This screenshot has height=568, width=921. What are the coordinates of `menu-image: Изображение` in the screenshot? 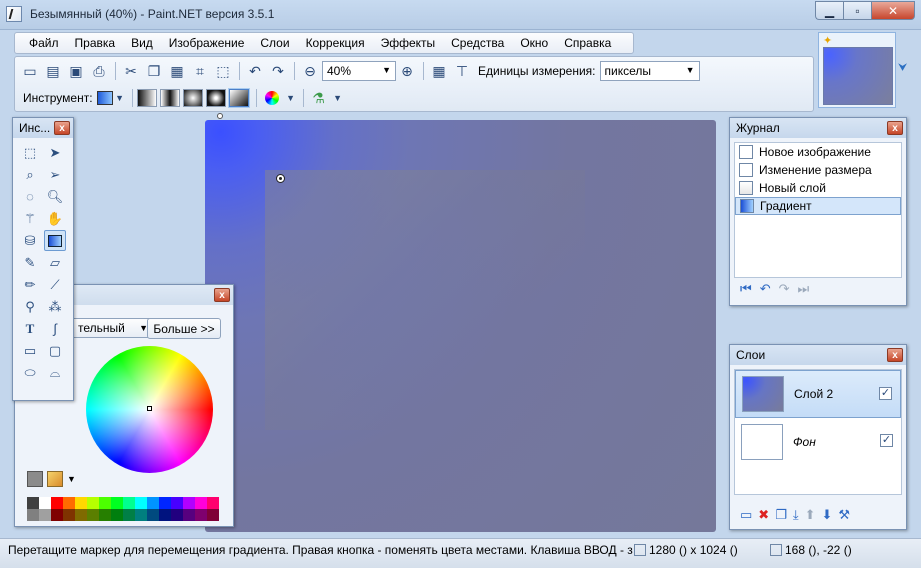 It's located at (207, 43).